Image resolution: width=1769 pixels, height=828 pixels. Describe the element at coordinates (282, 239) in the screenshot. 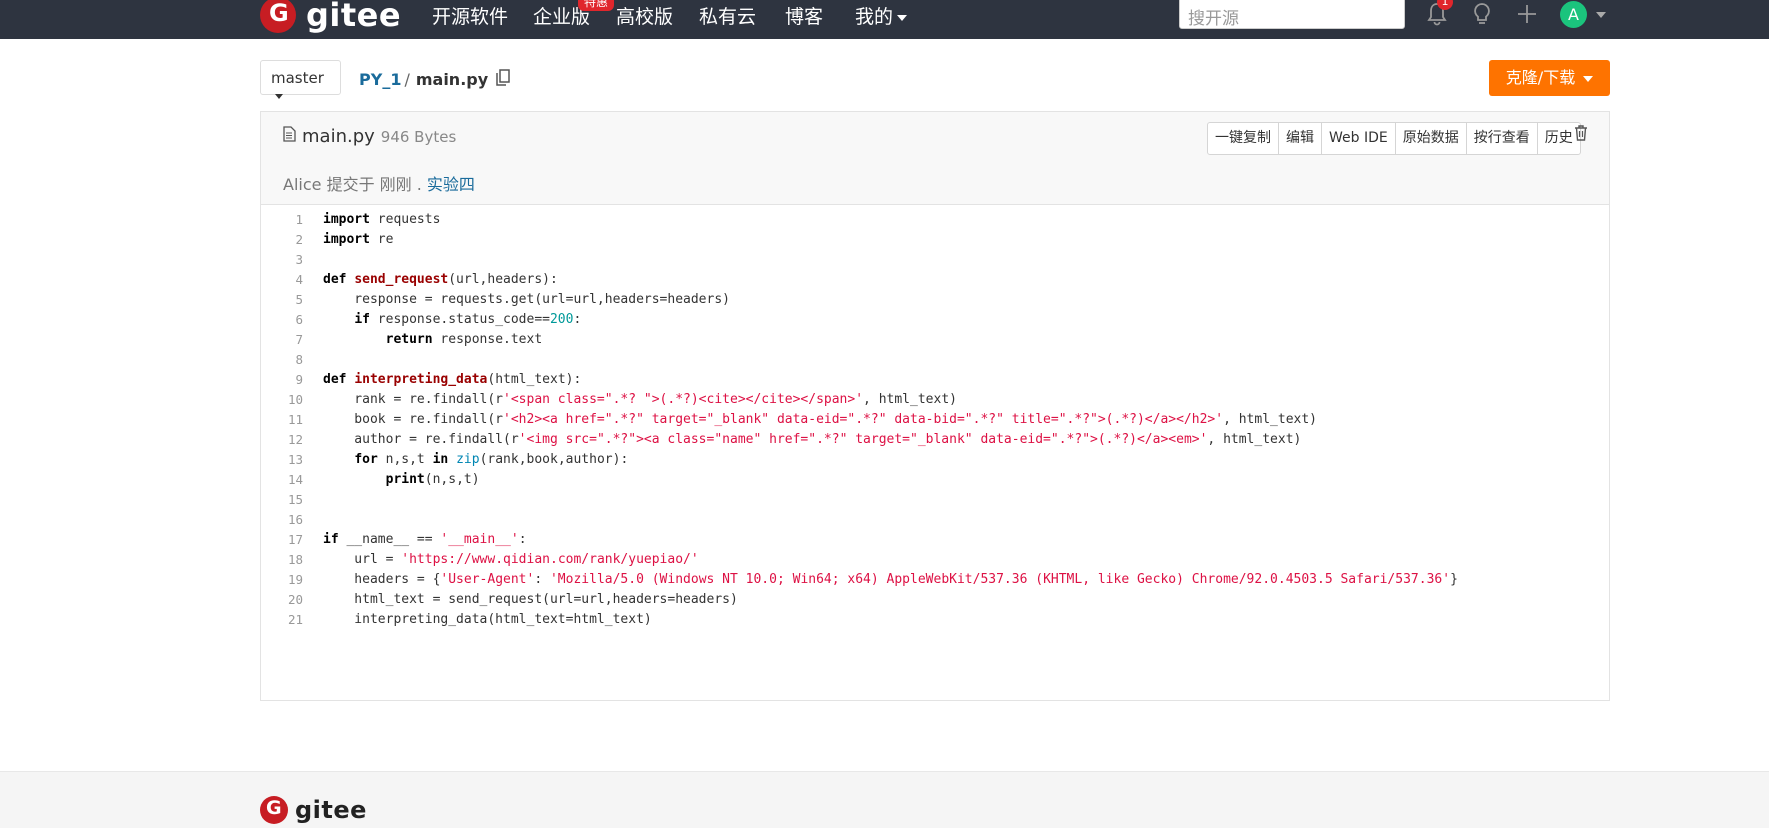

I see `line-number: 2` at that location.